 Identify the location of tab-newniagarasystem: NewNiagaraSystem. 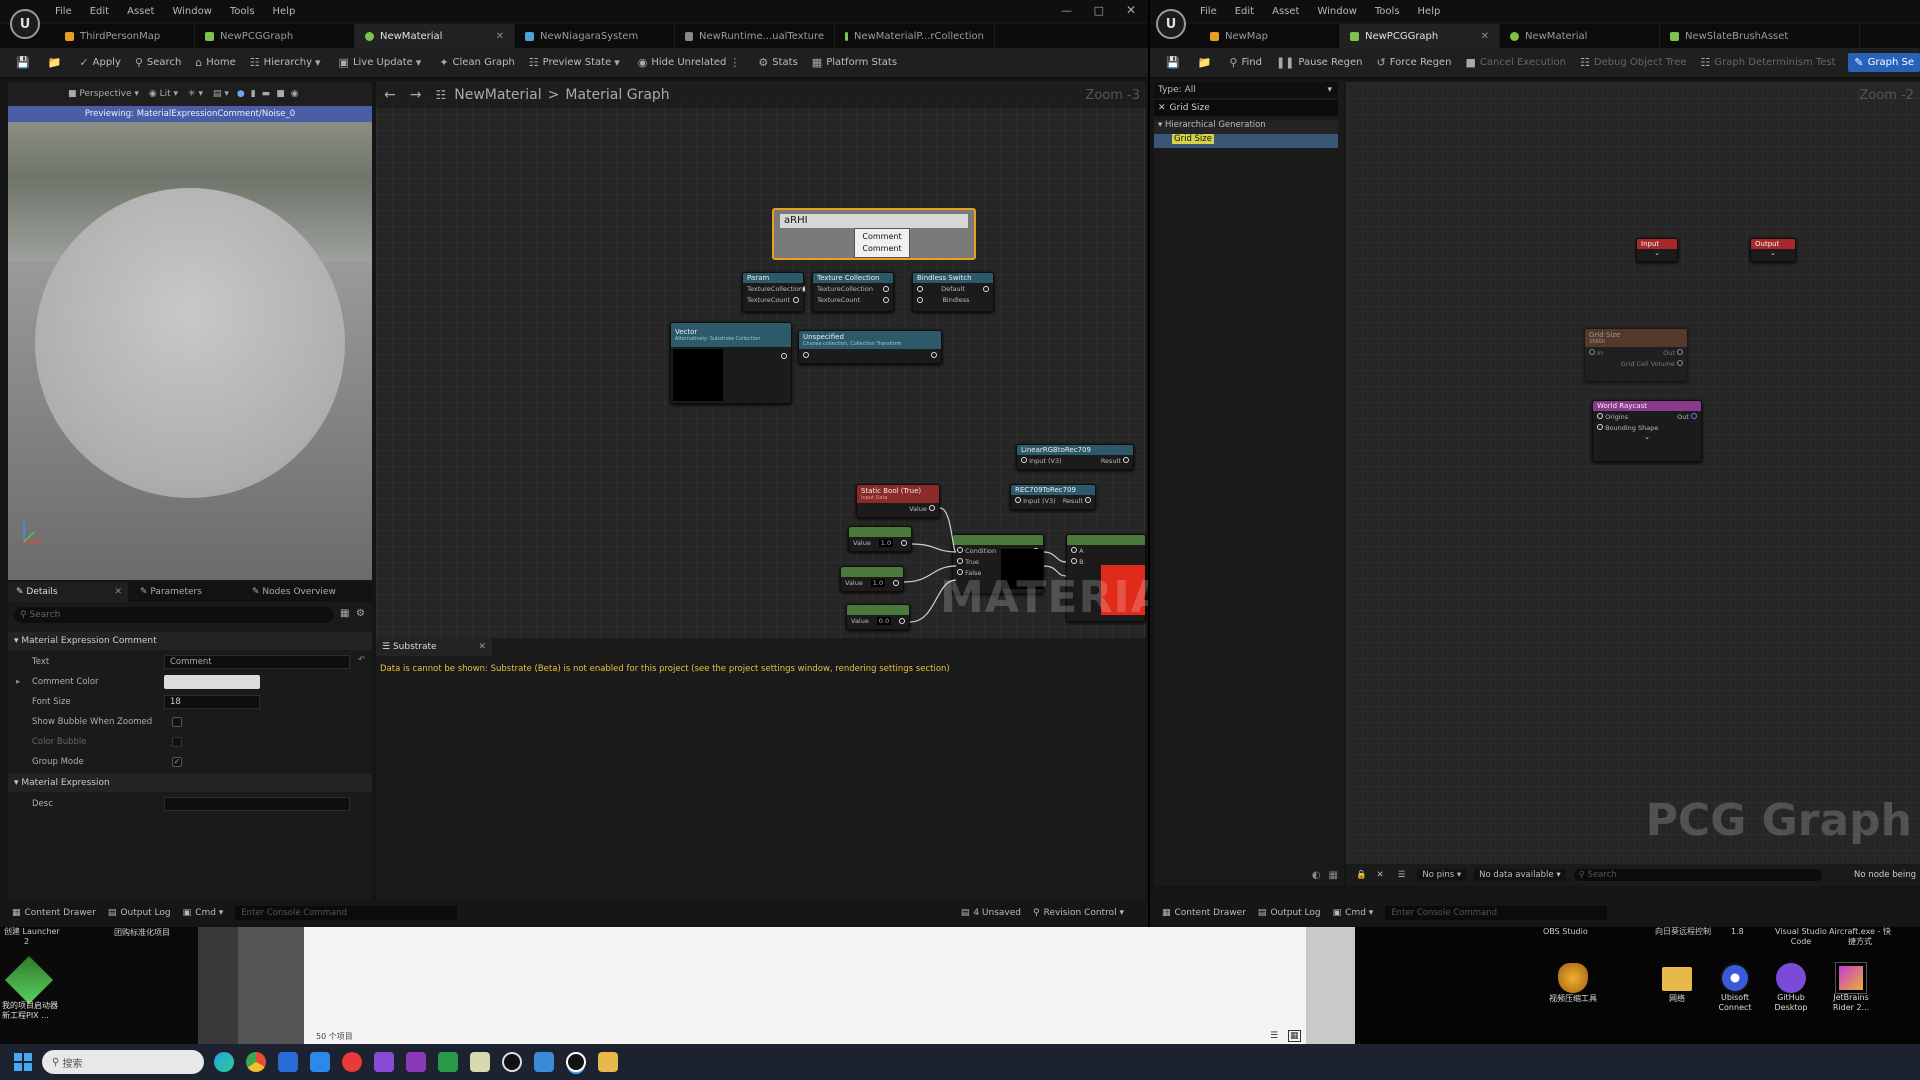
(595, 36).